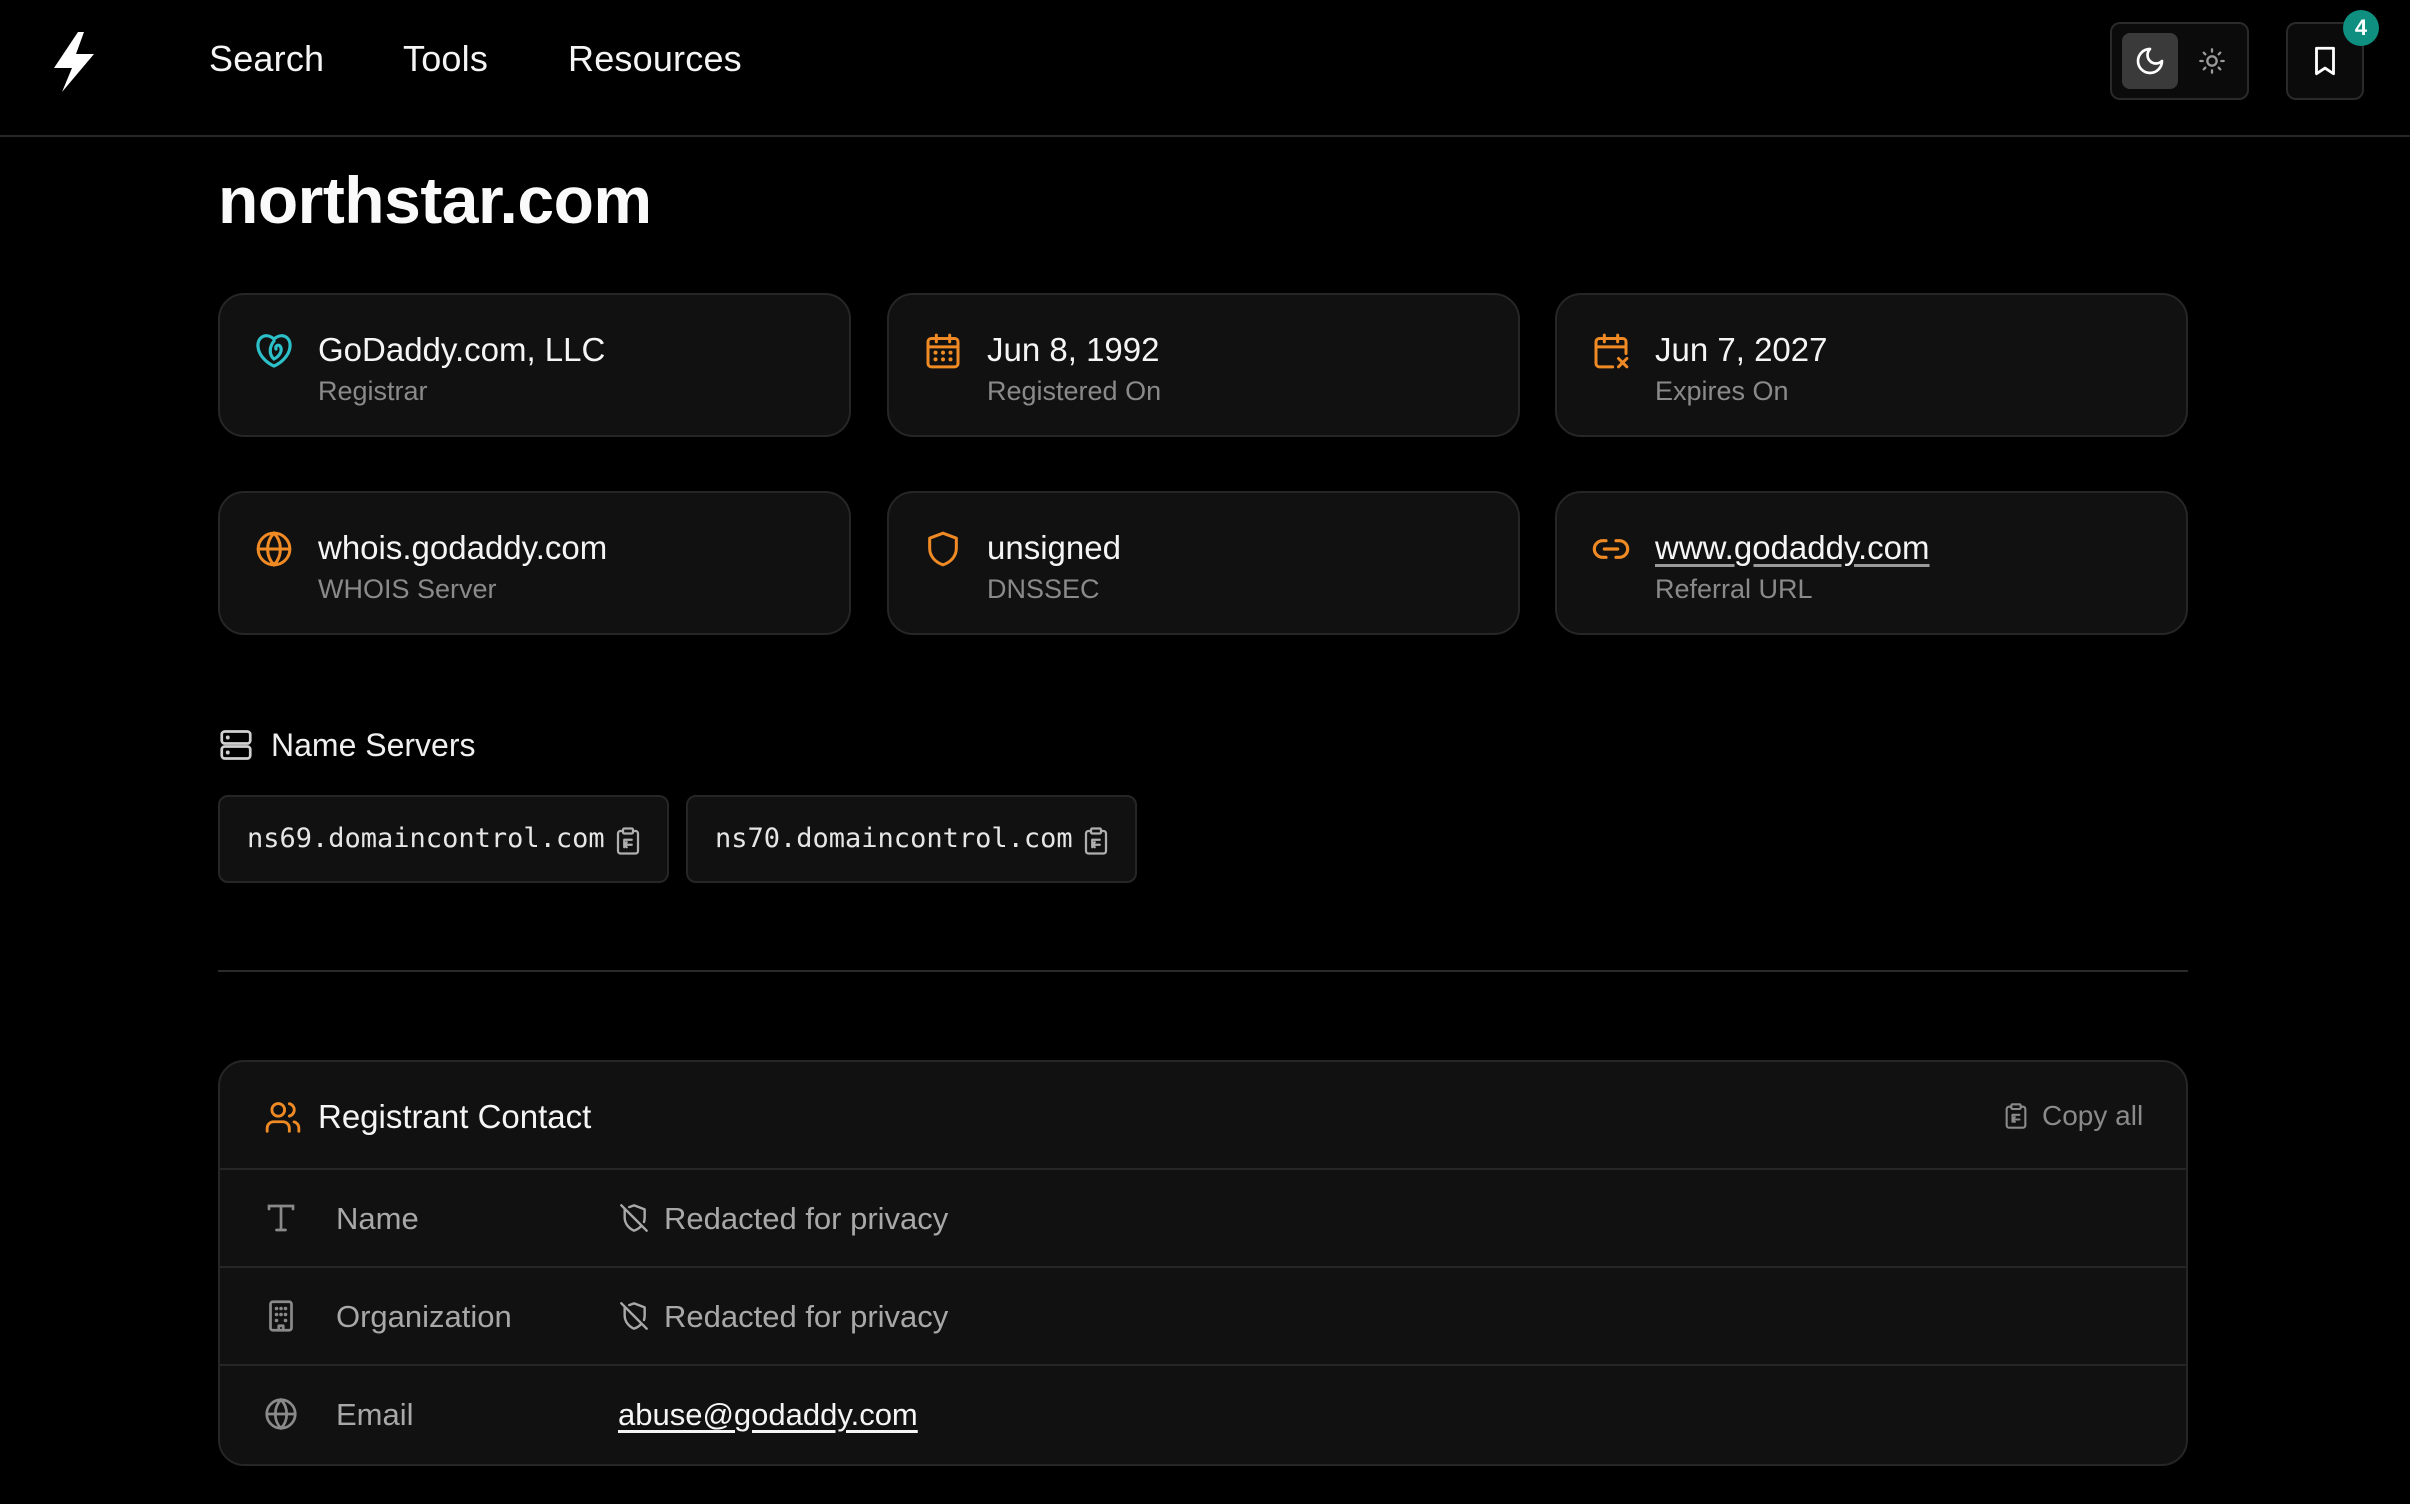 Image resolution: width=2410 pixels, height=1504 pixels. I want to click on moon-icon, so click(2150, 61).